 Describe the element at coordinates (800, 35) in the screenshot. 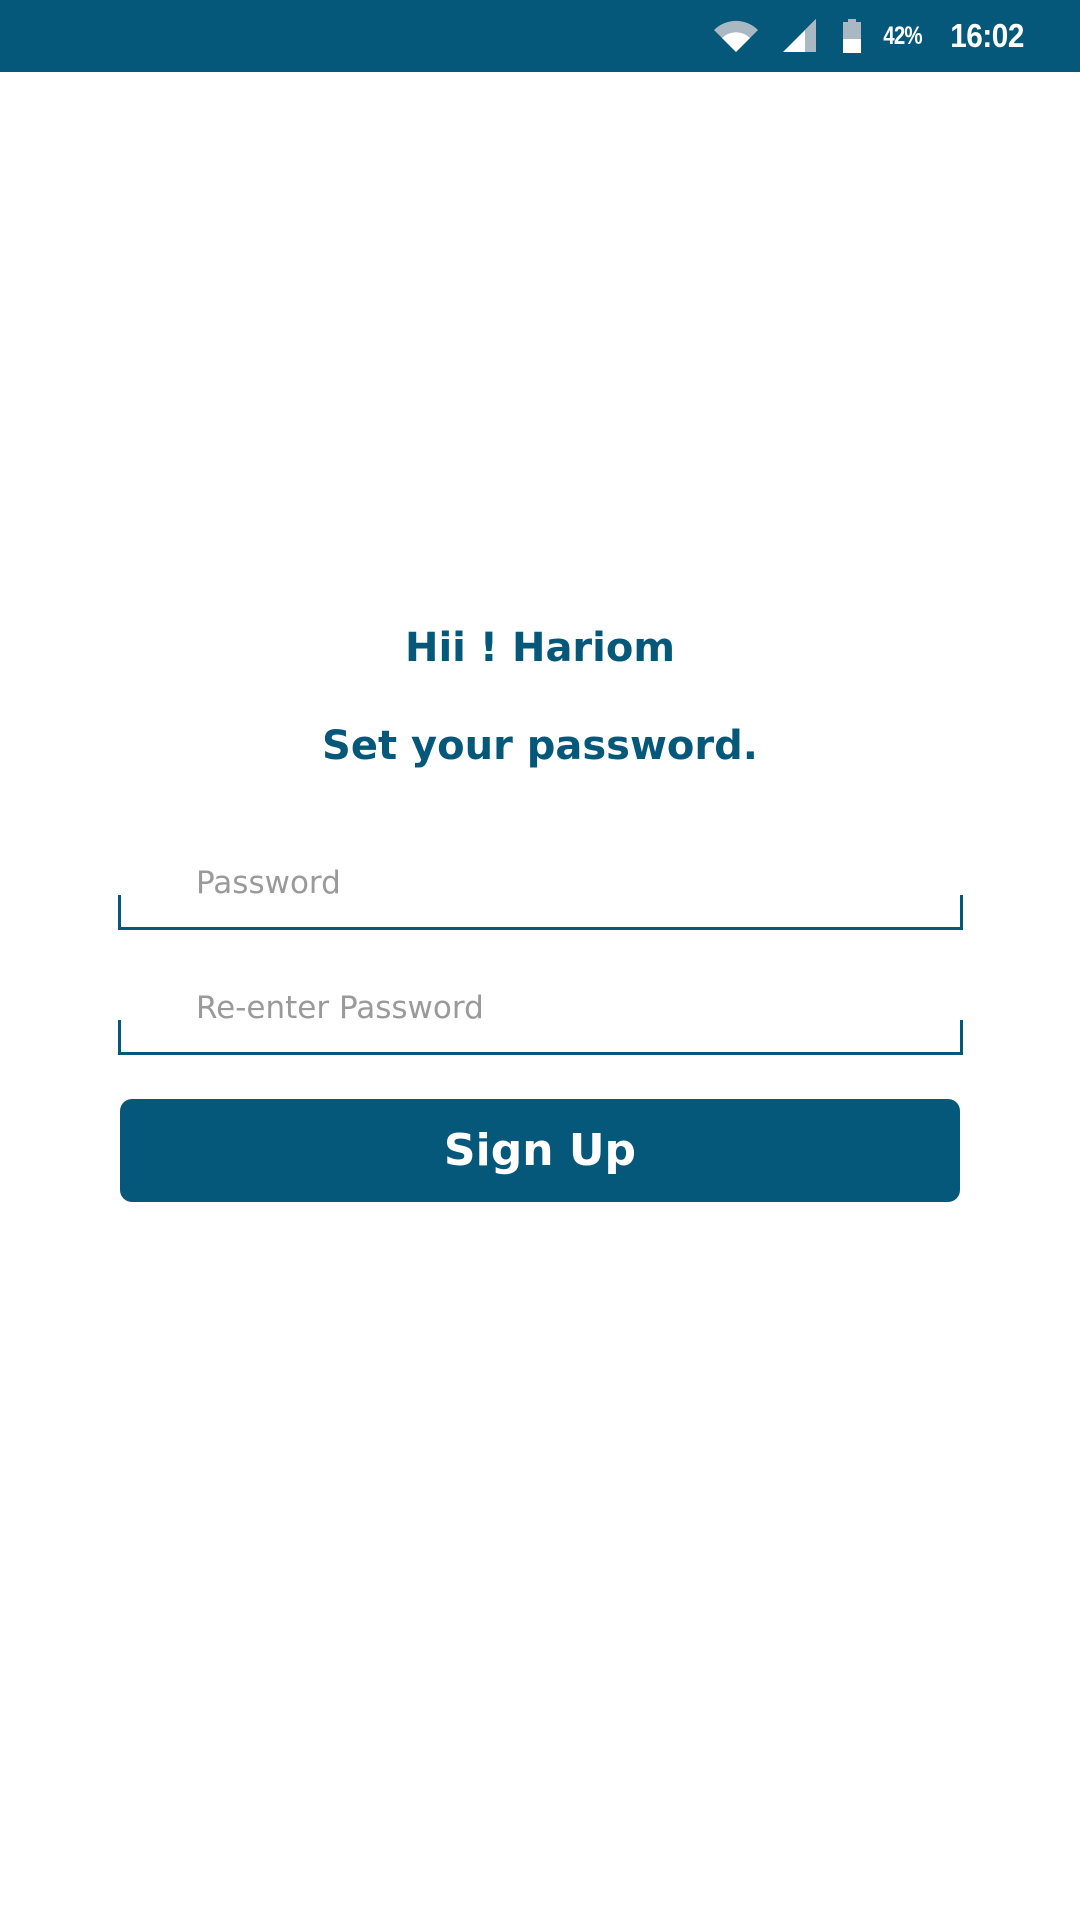

I see `signal-icon` at that location.